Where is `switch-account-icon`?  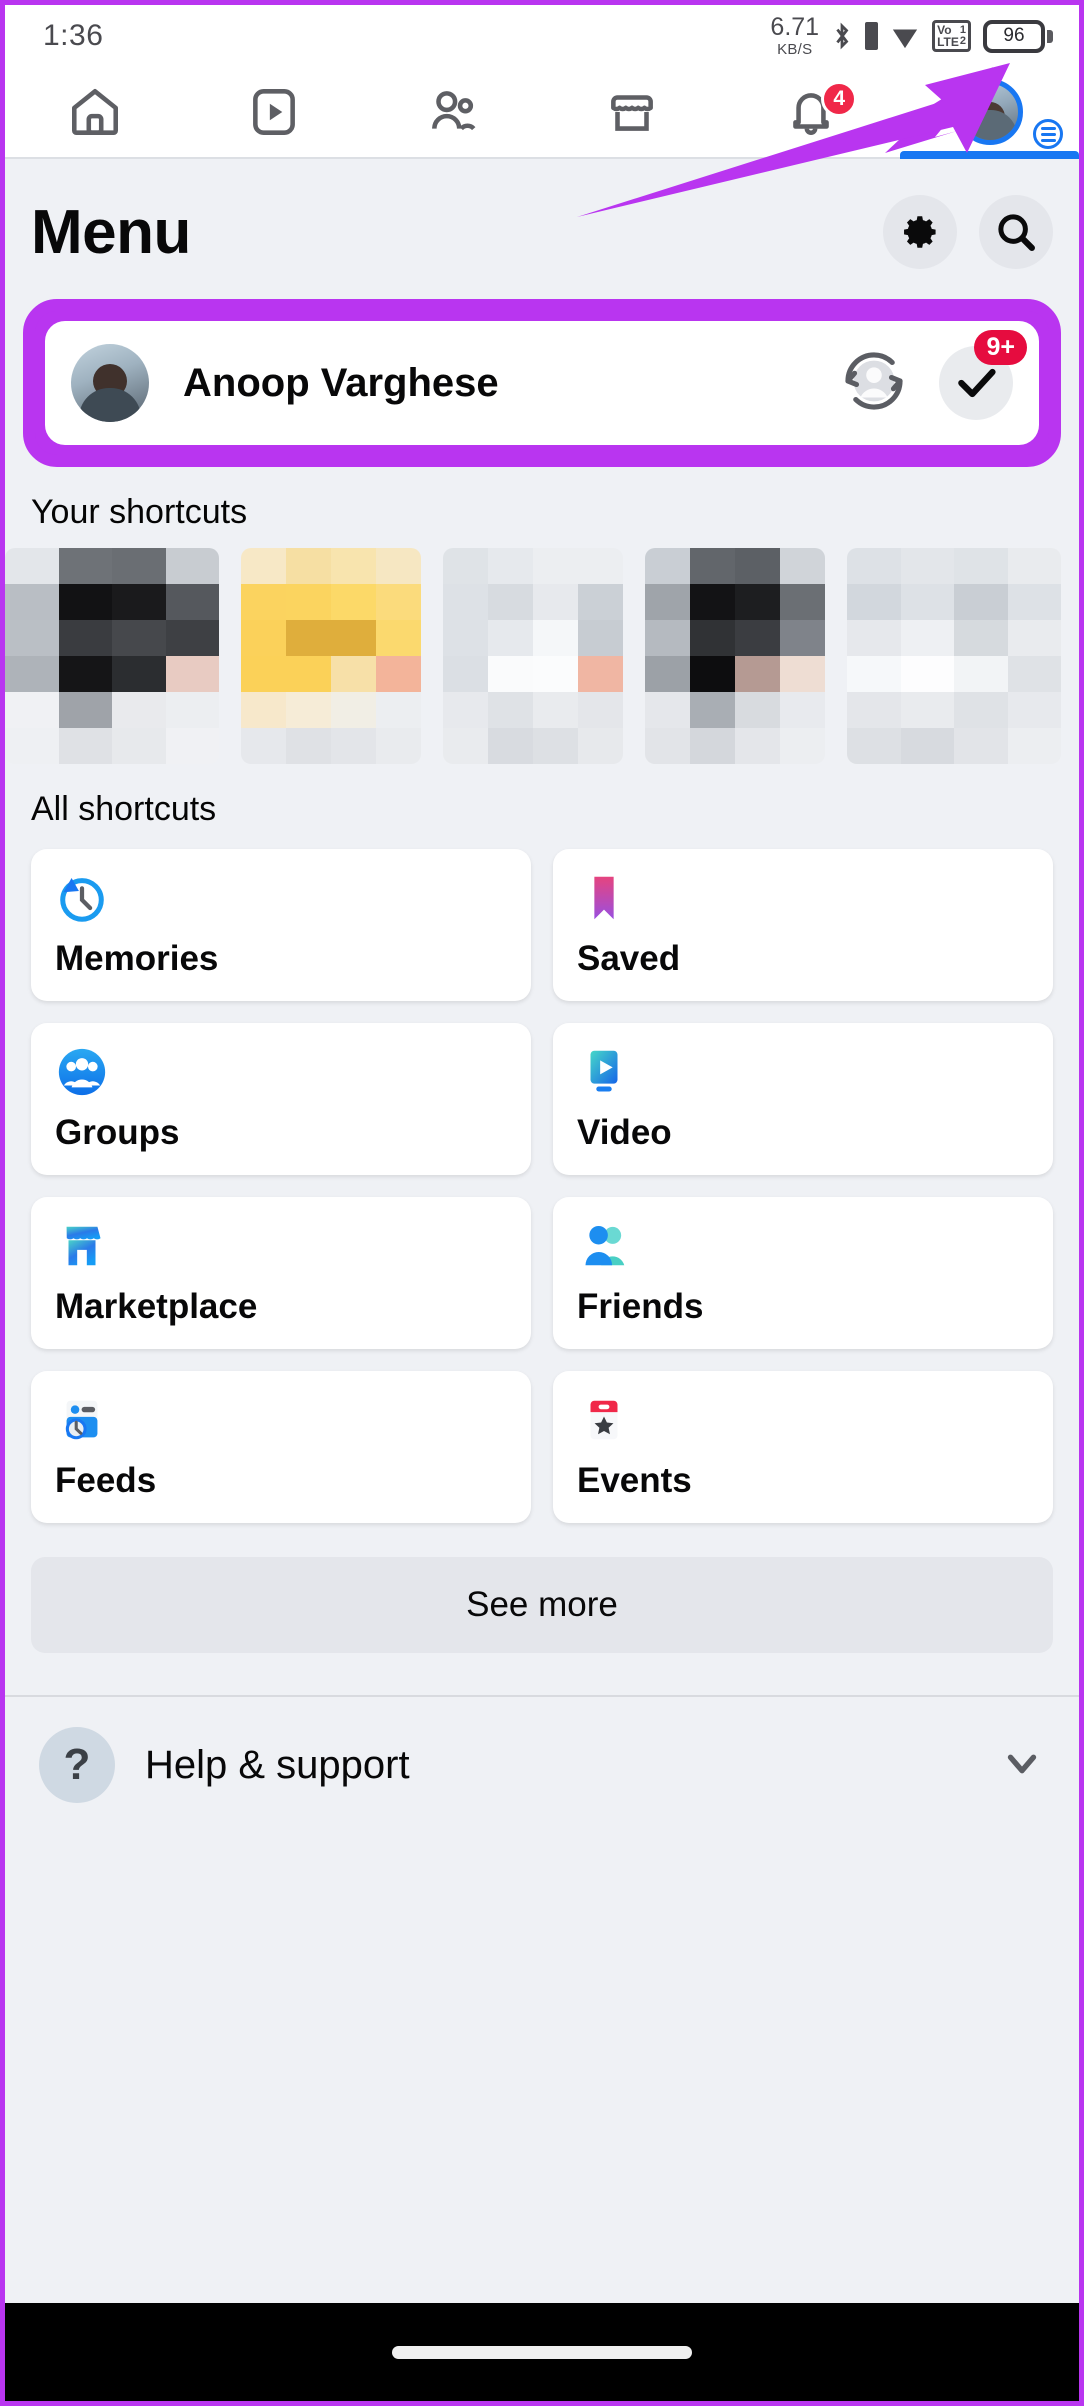 switch-account-icon is located at coordinates (874, 380).